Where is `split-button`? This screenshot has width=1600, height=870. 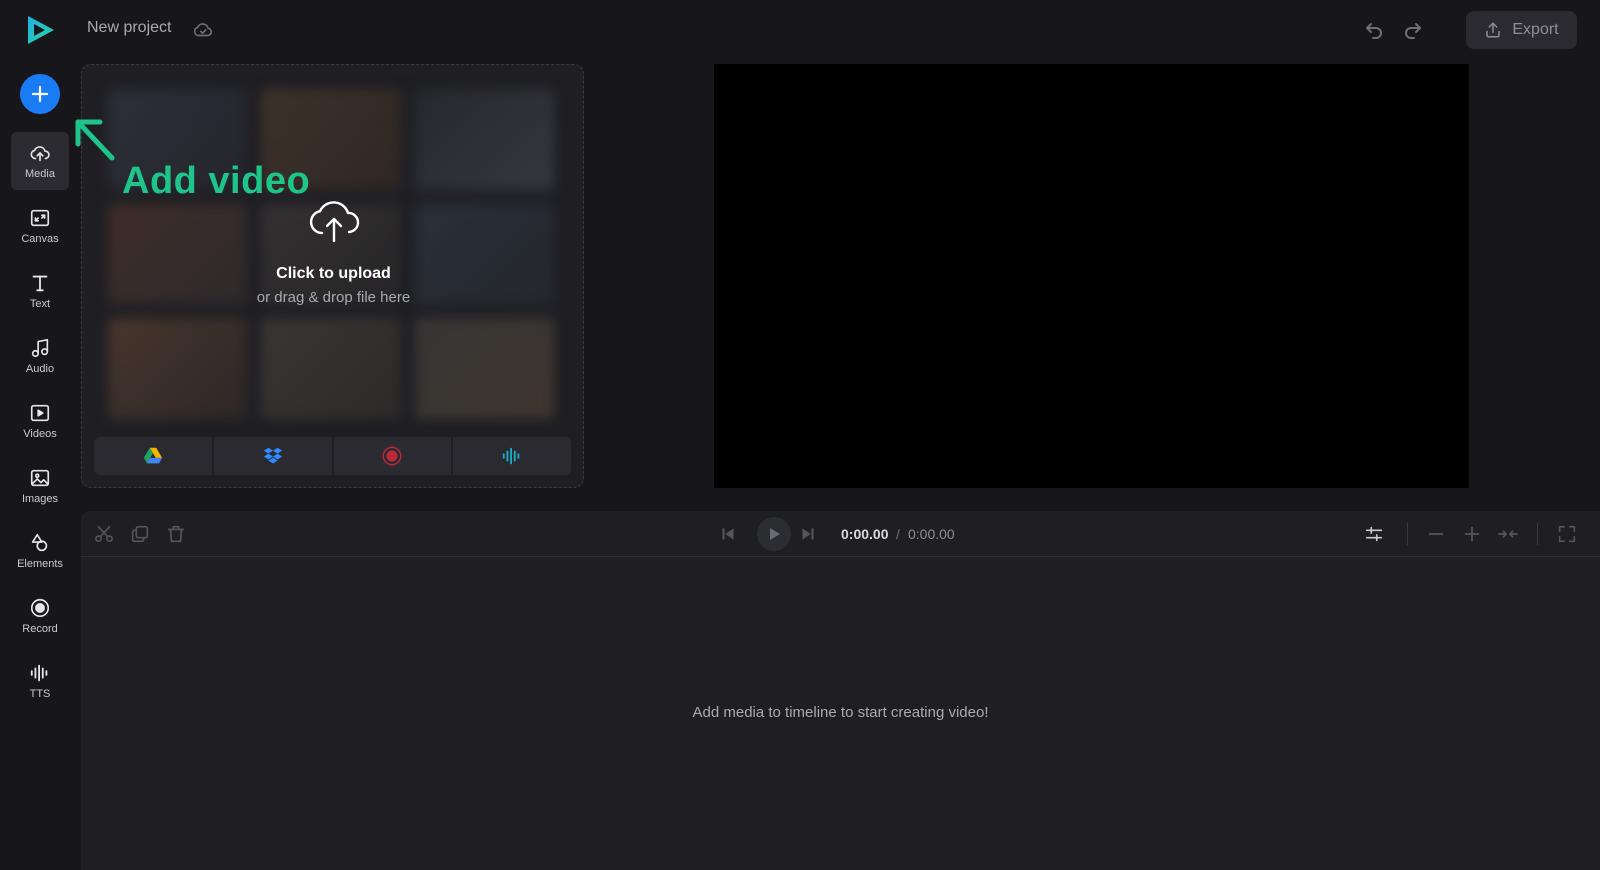
split-button is located at coordinates (104, 534).